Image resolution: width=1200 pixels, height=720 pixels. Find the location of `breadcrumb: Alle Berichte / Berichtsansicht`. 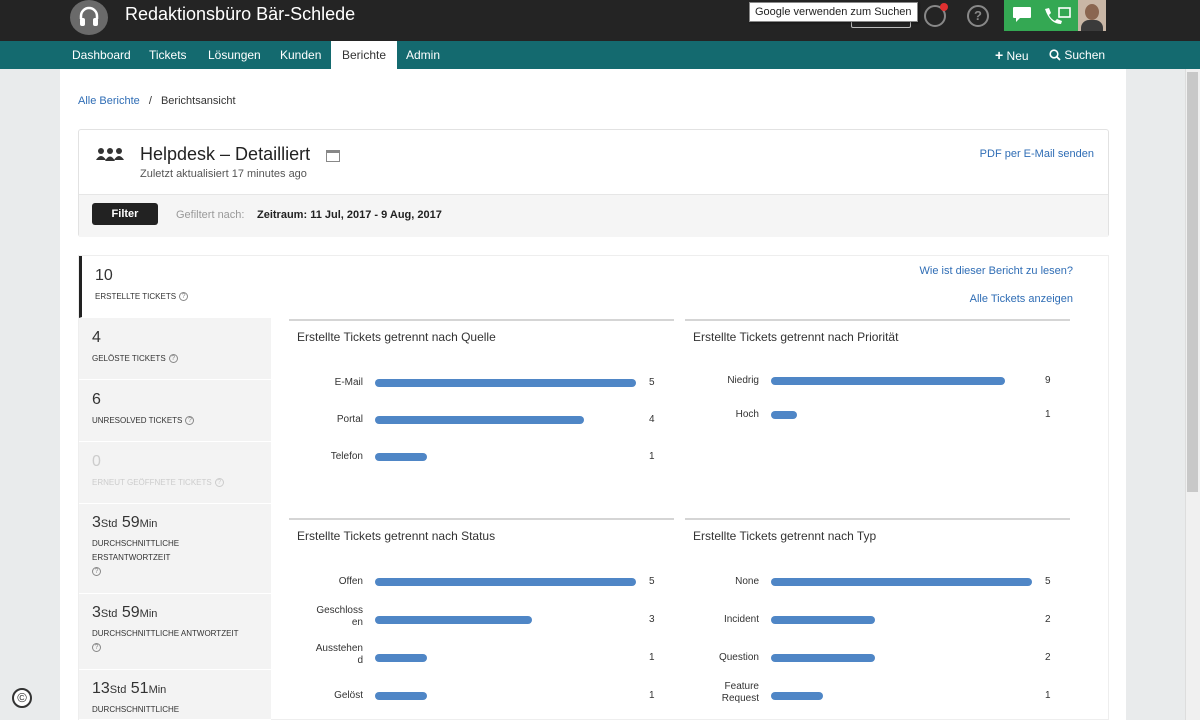

breadcrumb: Alle Berichte / Berichtsansicht is located at coordinates (157, 101).